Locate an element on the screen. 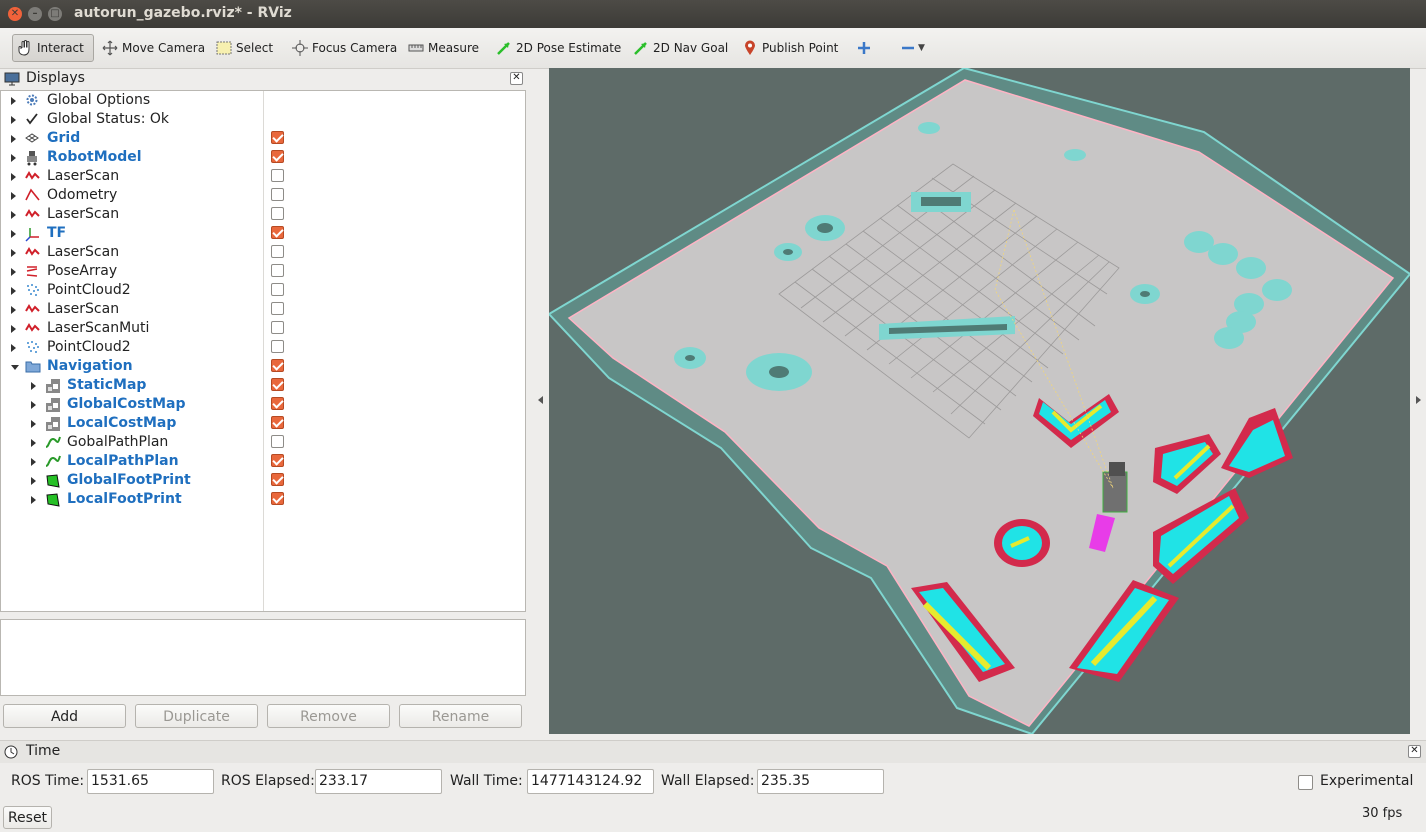 The width and height of the screenshot is (1426, 832). move-camera-tool: Move Camera is located at coordinates (153, 48).